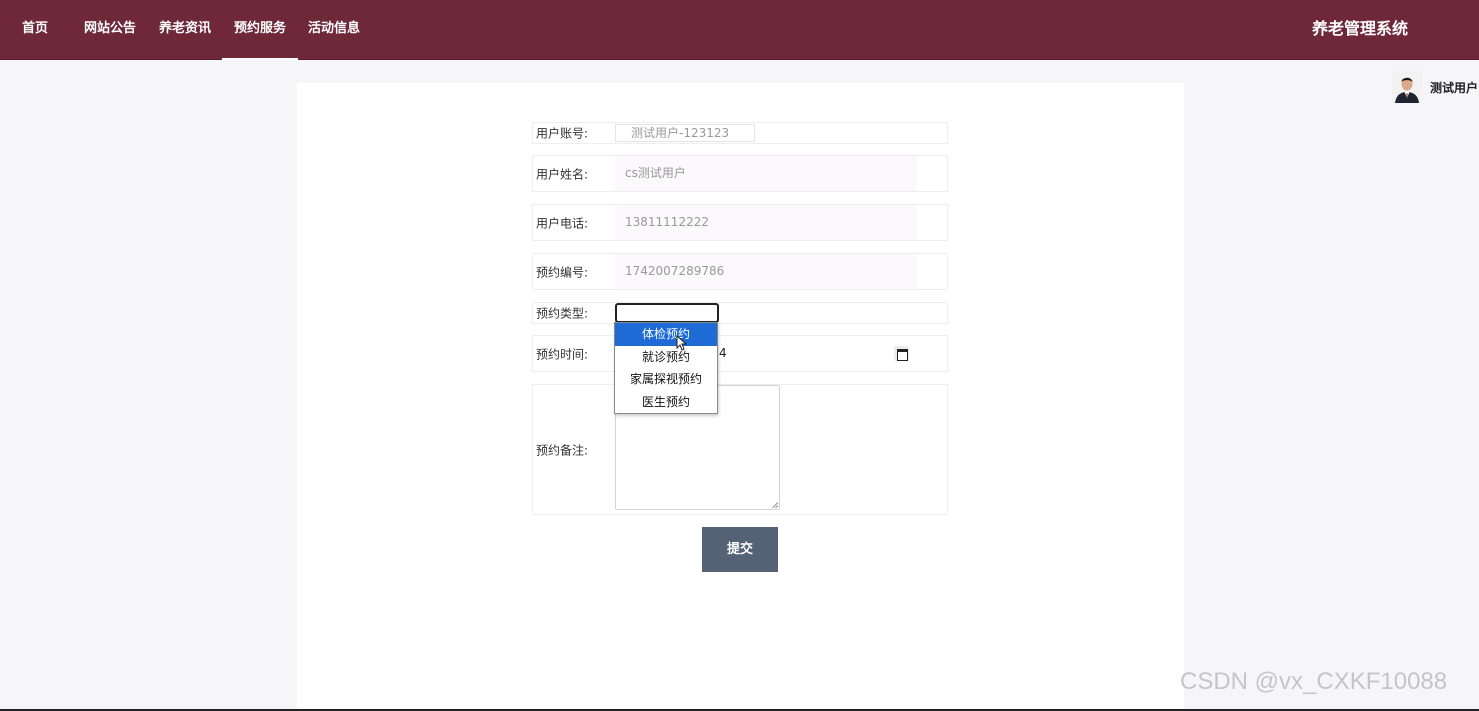 Image resolution: width=1479 pixels, height=711 pixels. I want to click on name-row: 用户姓名: cs测试用户, so click(740, 173).